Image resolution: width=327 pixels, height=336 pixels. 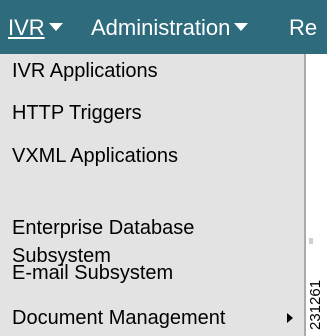 I want to click on partial-element-mark, so click(x=311, y=241).